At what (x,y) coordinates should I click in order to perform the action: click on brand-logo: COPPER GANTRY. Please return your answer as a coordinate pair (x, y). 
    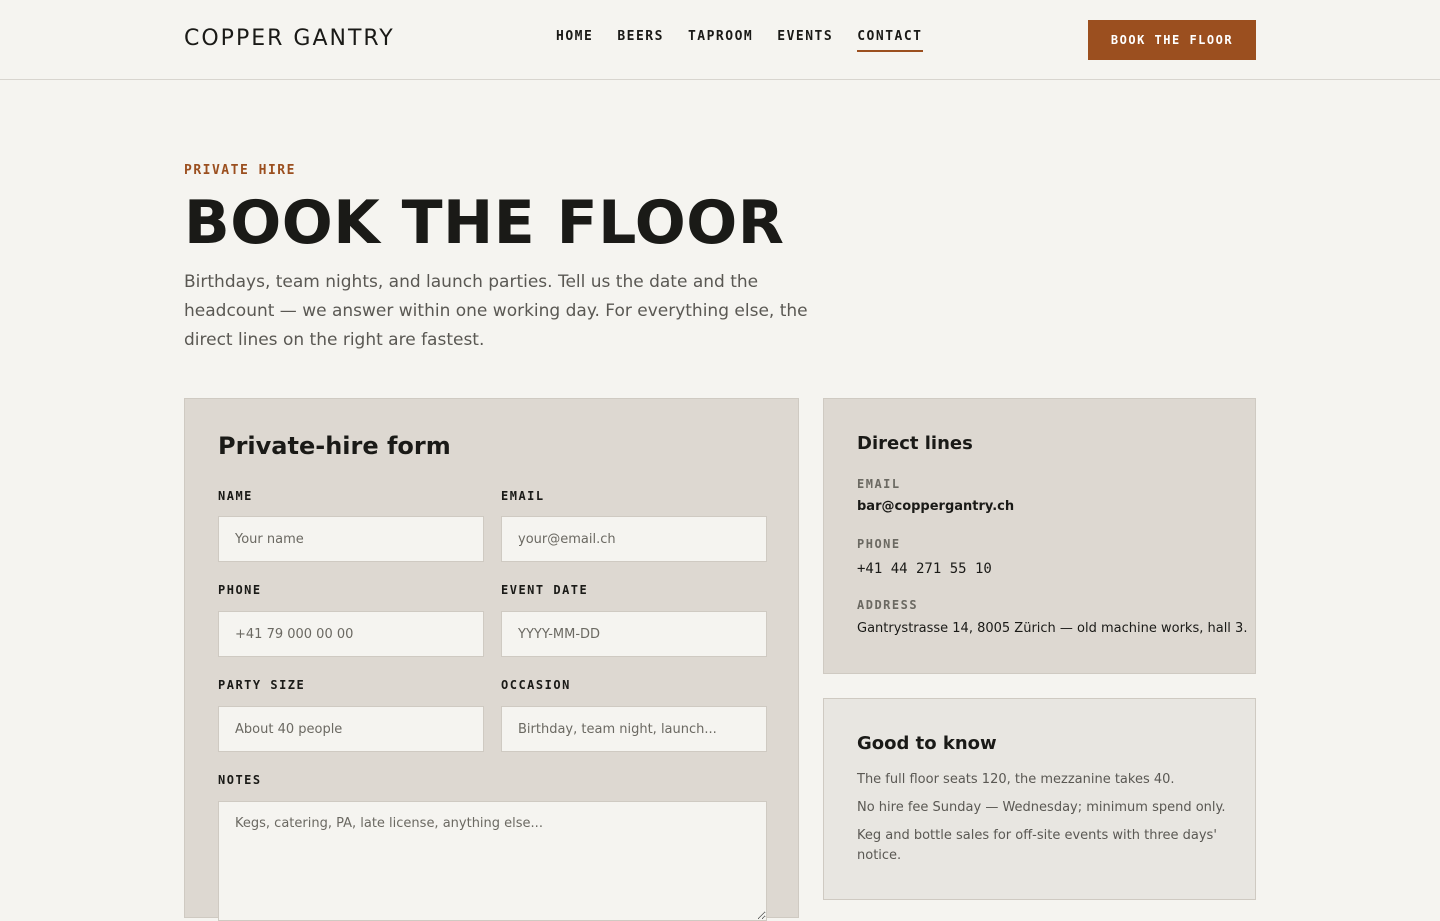
    Looking at the image, I should click on (289, 38).